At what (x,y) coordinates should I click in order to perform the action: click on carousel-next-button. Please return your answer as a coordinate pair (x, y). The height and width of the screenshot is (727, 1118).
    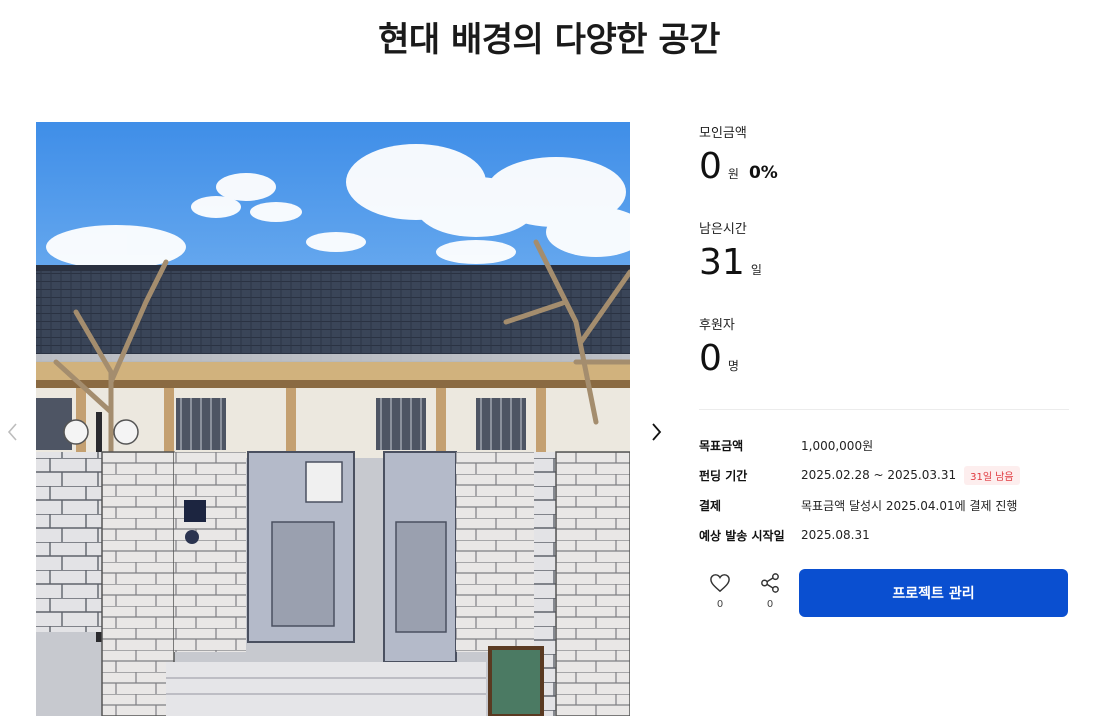
    Looking at the image, I should click on (657, 432).